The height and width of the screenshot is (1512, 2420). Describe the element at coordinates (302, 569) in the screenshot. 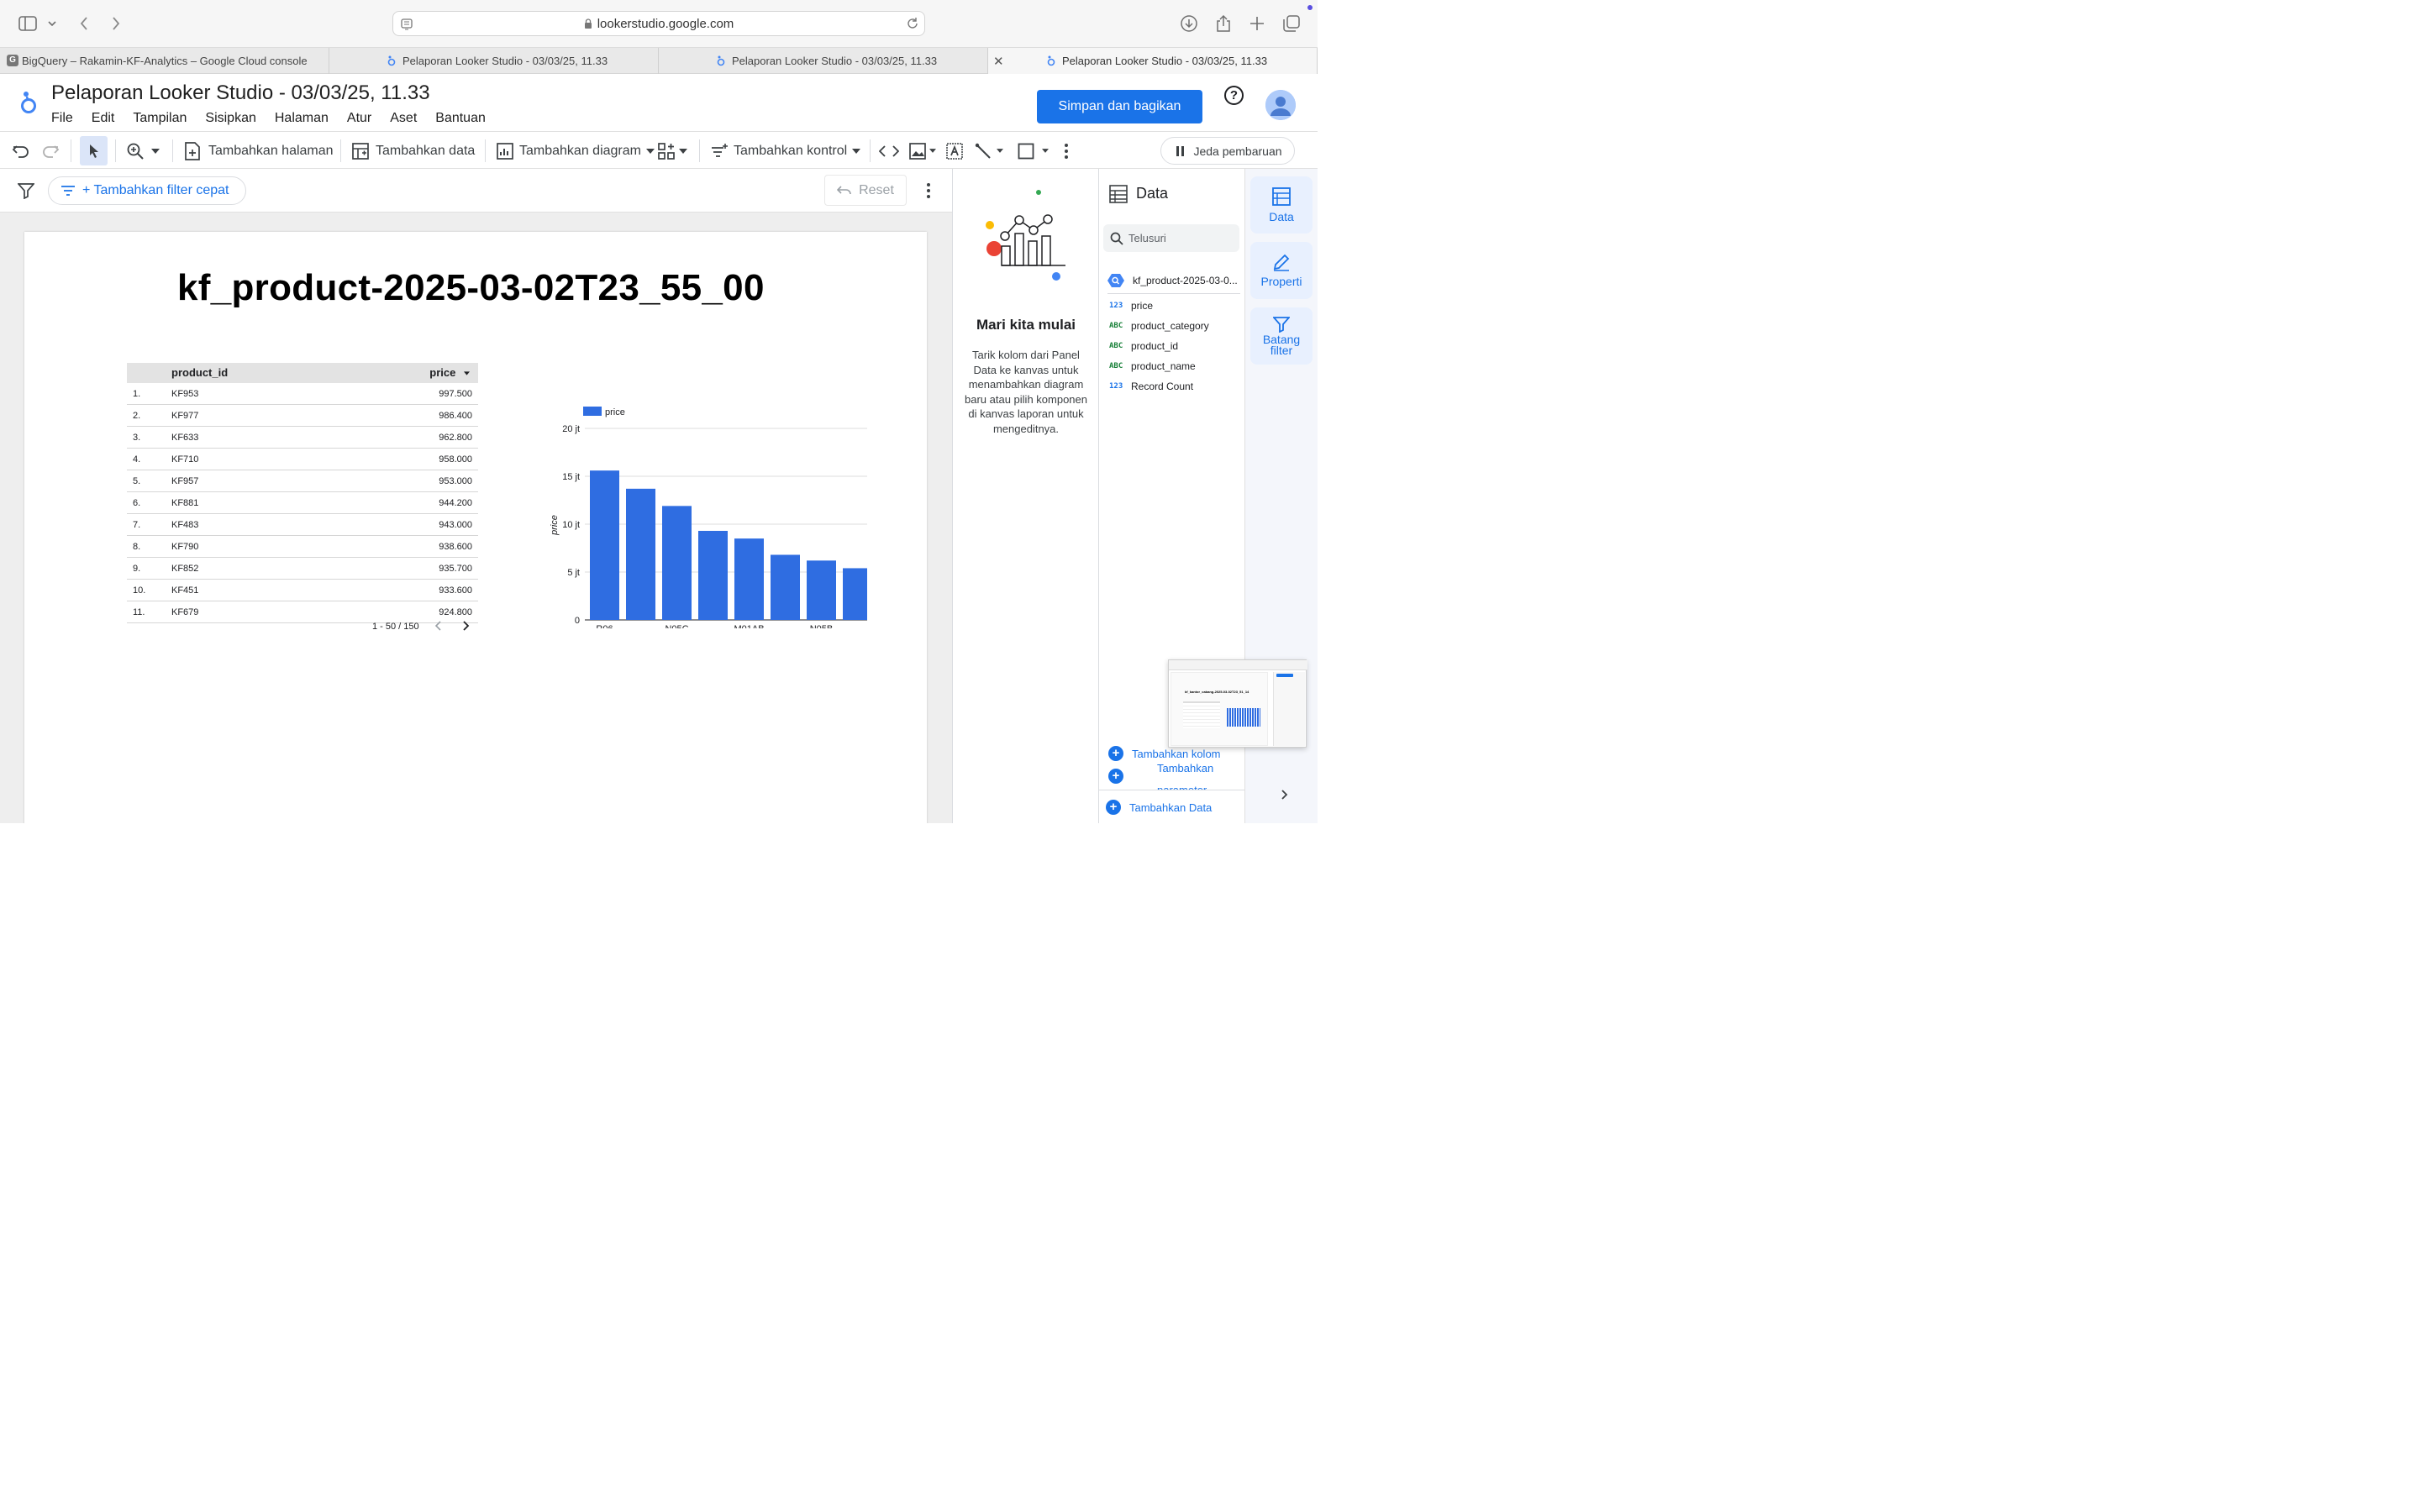

I see `table-row: 9. KF852 935.700` at that location.